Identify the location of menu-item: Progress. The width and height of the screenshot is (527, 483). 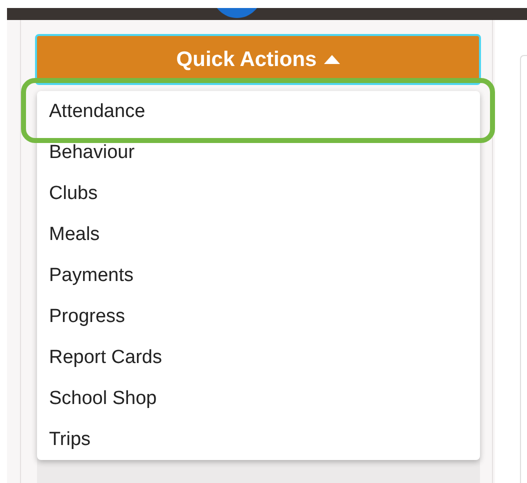
(258, 316).